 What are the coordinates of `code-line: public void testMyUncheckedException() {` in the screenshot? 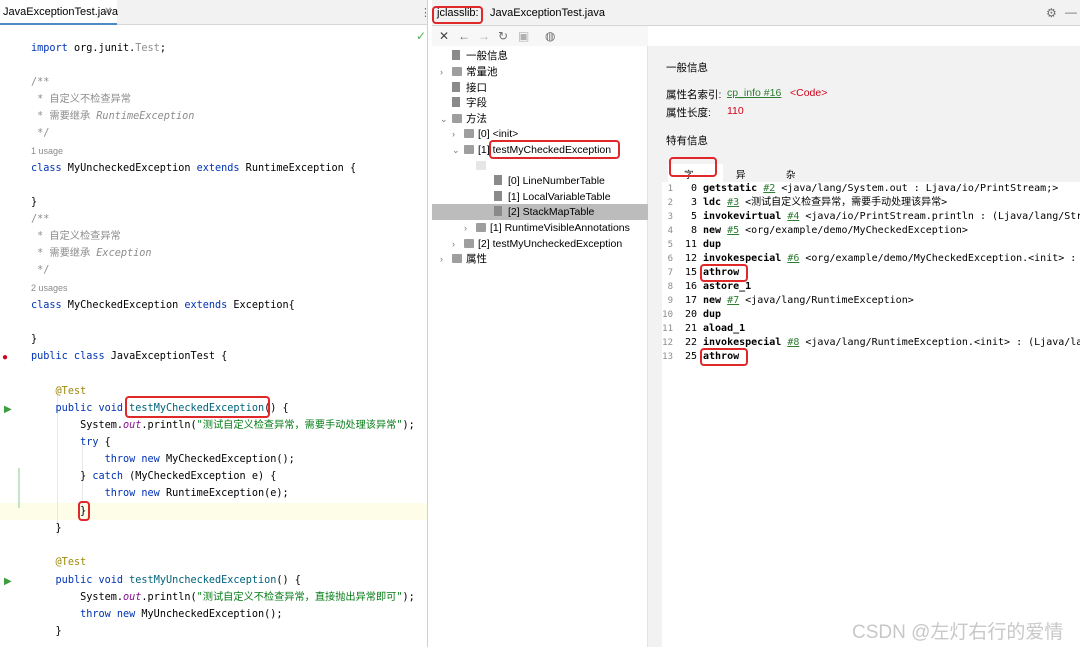 It's located at (178, 580).